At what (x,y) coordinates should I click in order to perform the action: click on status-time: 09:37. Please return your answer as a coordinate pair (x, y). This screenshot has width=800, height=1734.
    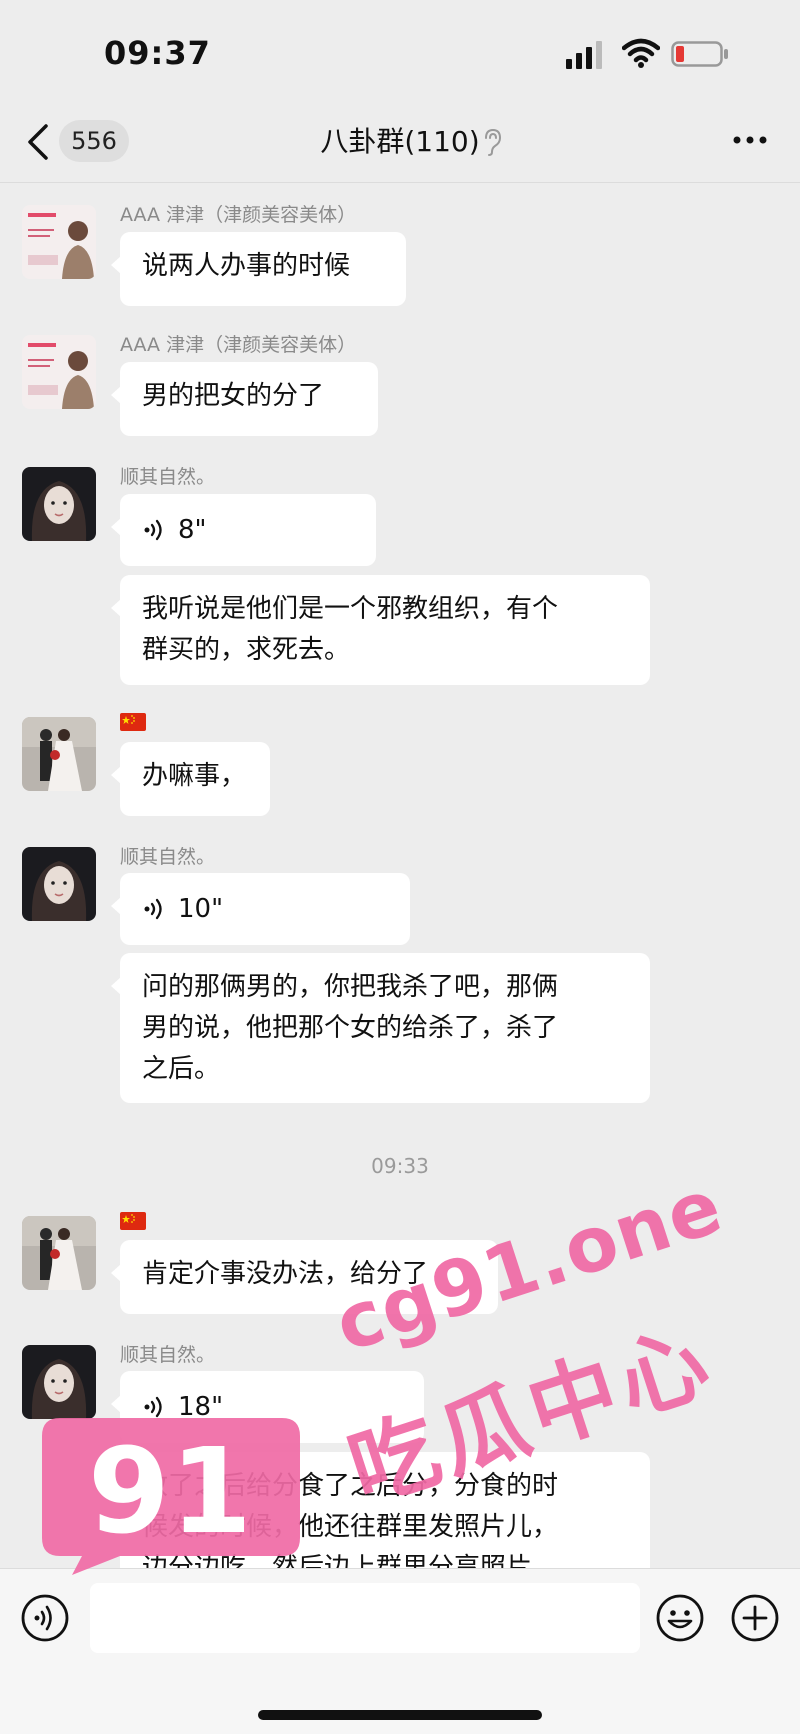
    Looking at the image, I should click on (157, 53).